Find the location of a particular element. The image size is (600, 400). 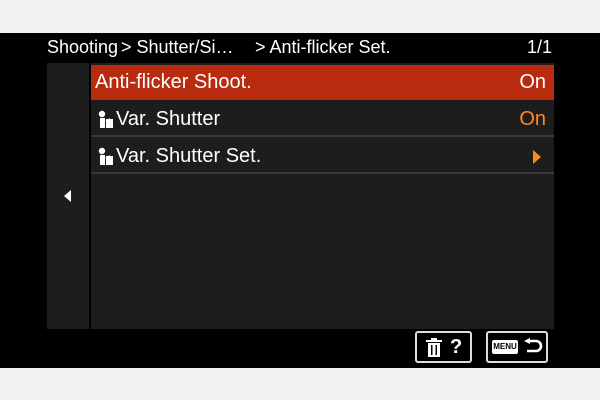

delete-help-button: ? is located at coordinates (443, 347).